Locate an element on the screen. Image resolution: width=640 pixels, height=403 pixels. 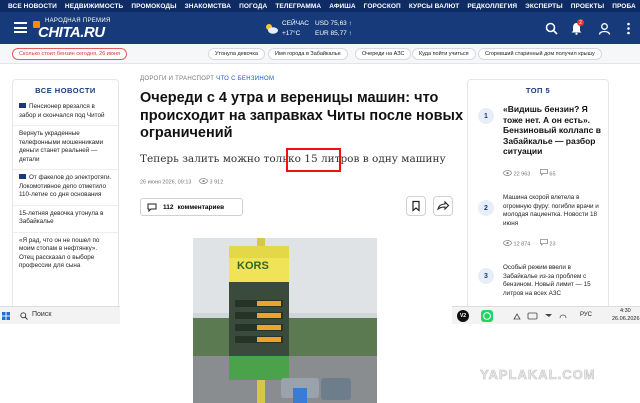
top5-item-stats: 12 874 23 is located at coordinates (529, 243).